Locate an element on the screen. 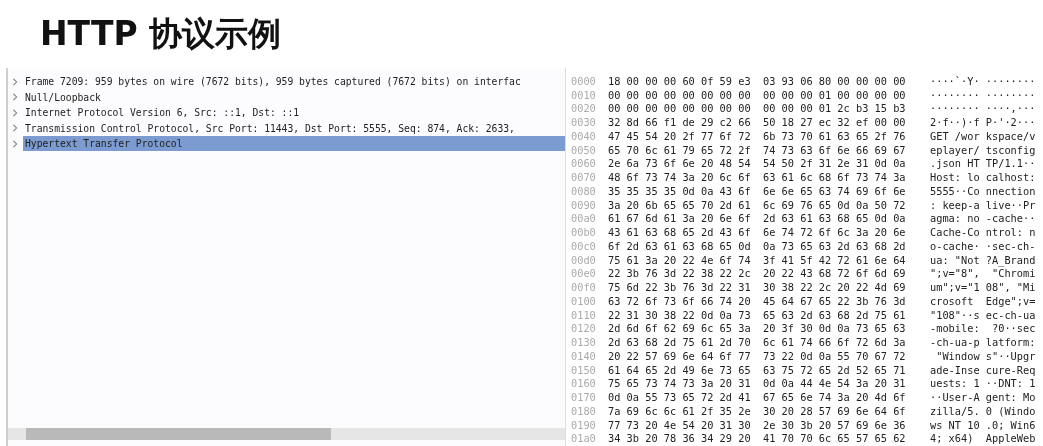 This screenshot has width=1043, height=446. ascii-text: Host: lo calhost: is located at coordinates (983, 177).